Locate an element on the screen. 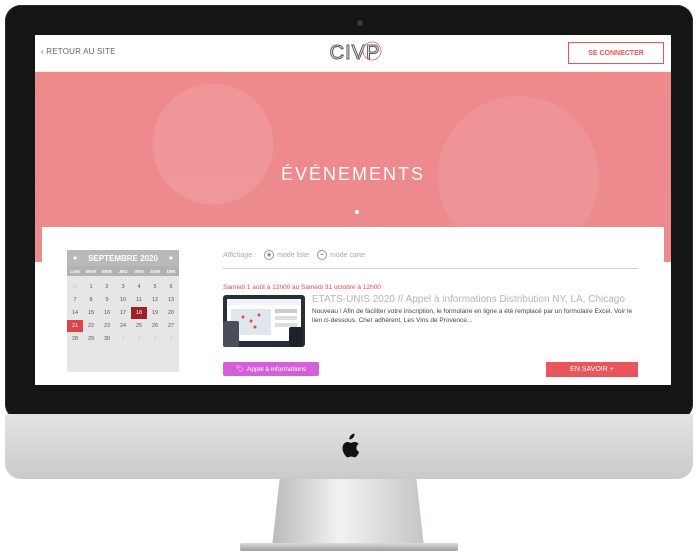  calendar-day: 20 is located at coordinates (171, 313).